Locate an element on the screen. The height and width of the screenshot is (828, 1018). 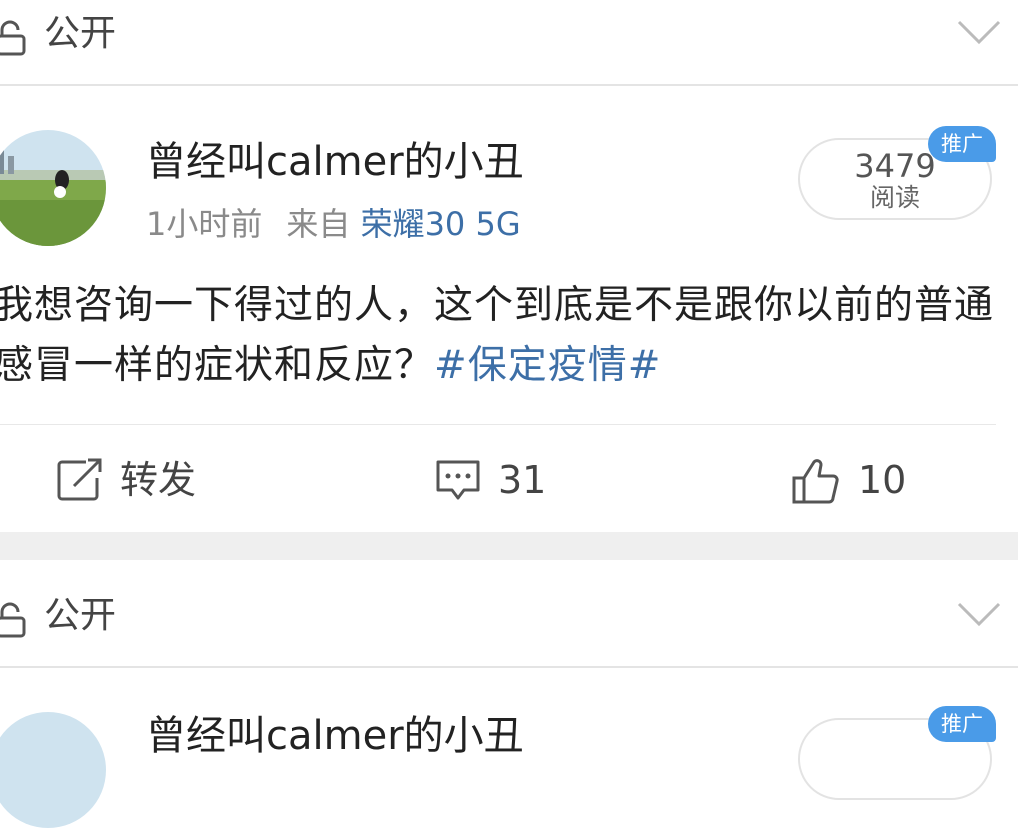
post-time: 1小时前 is located at coordinates (204, 224).